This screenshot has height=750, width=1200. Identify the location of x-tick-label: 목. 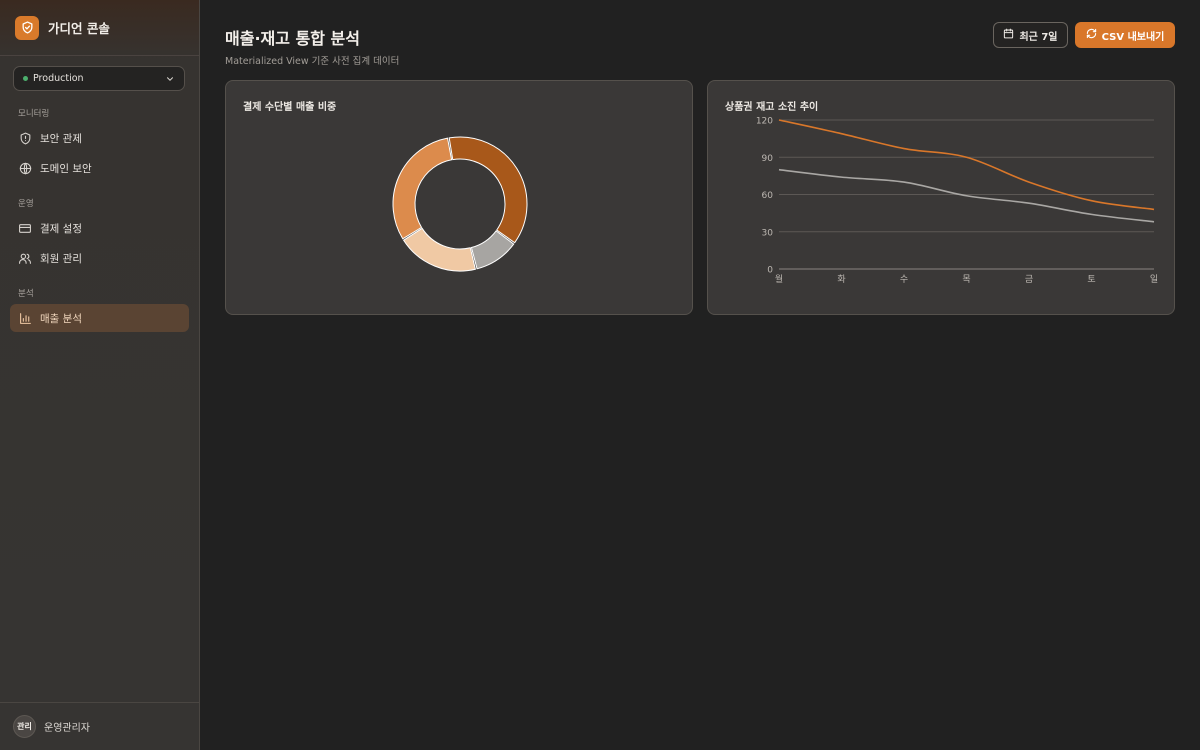
(966, 279).